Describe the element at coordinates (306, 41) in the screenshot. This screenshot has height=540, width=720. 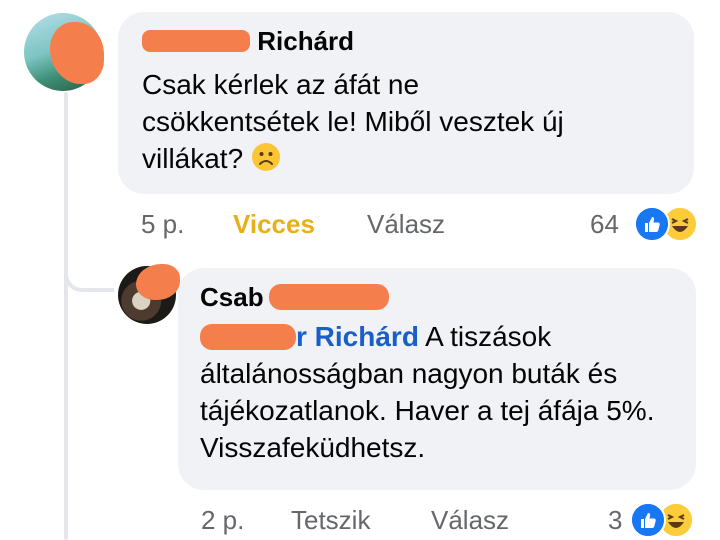
I see `author-name: Richárd` at that location.